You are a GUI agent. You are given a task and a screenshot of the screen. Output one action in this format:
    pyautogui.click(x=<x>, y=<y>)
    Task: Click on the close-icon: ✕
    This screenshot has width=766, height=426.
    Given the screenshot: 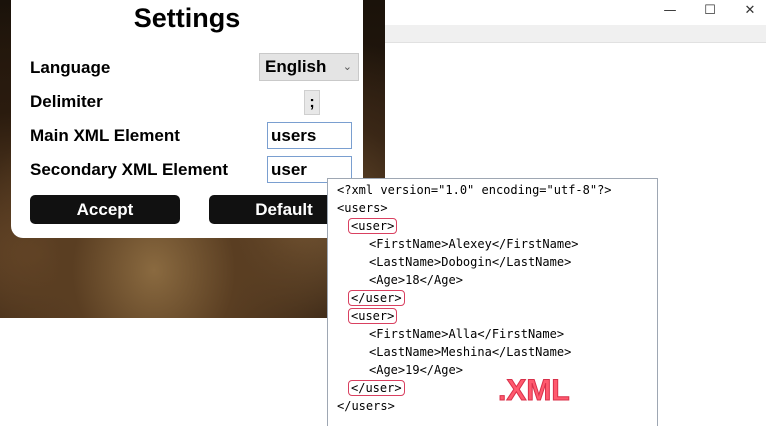 What is the action you would take?
    pyautogui.click(x=750, y=11)
    